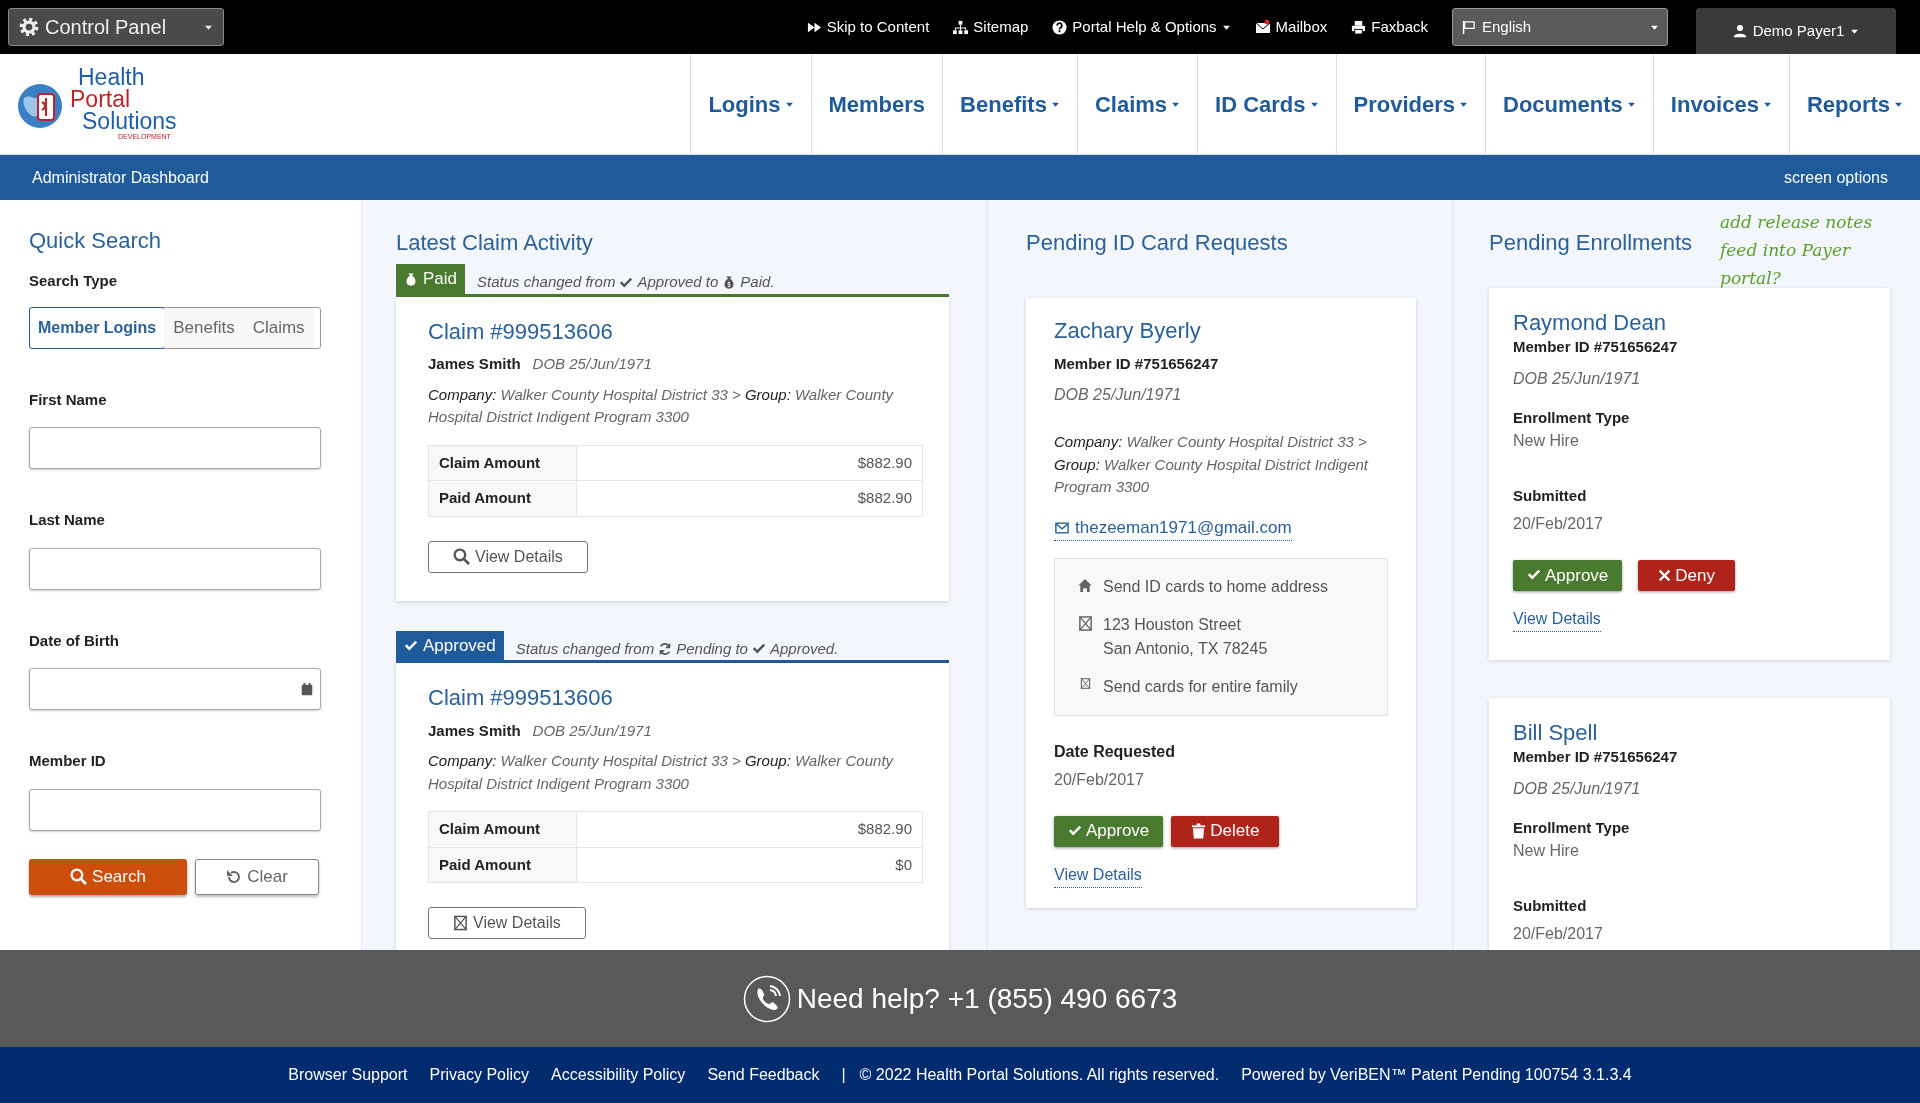  I want to click on logo-text: Solutions, so click(129, 120).